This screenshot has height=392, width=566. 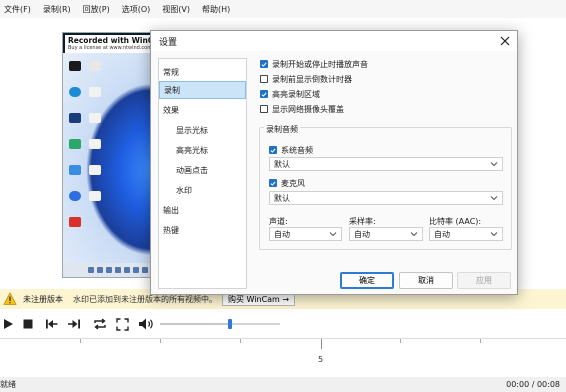 I want to click on close-icon, so click(x=505, y=41).